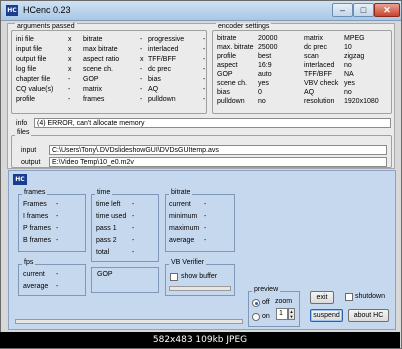 Image resolution: width=402 pixels, height=349 pixels. I want to click on field-value: MPEG, so click(354, 38).